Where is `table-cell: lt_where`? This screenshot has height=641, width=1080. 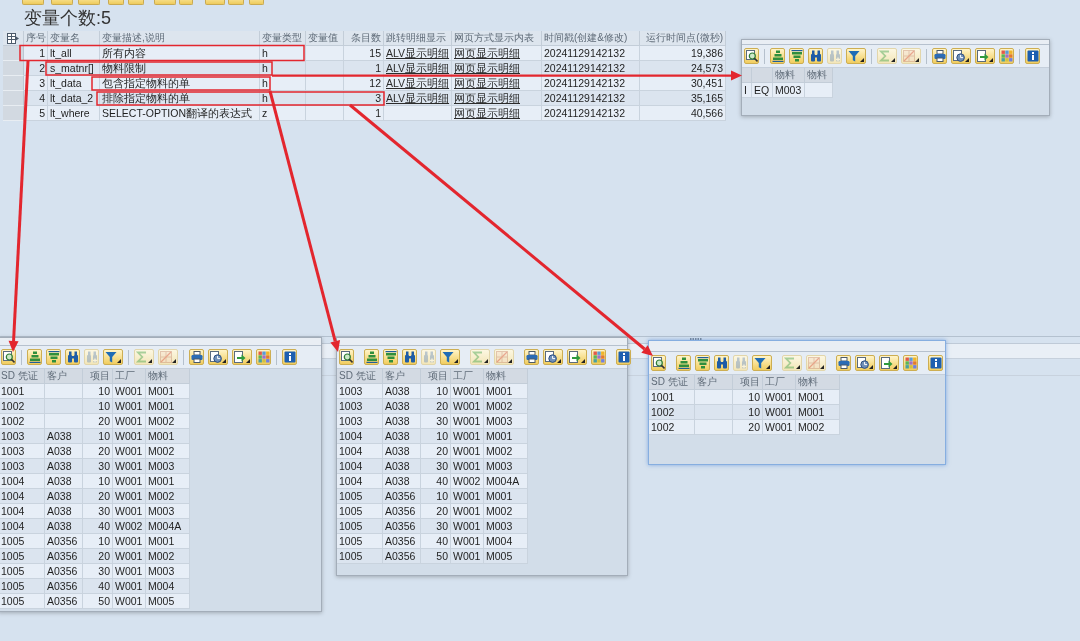 table-cell: lt_where is located at coordinates (74, 113).